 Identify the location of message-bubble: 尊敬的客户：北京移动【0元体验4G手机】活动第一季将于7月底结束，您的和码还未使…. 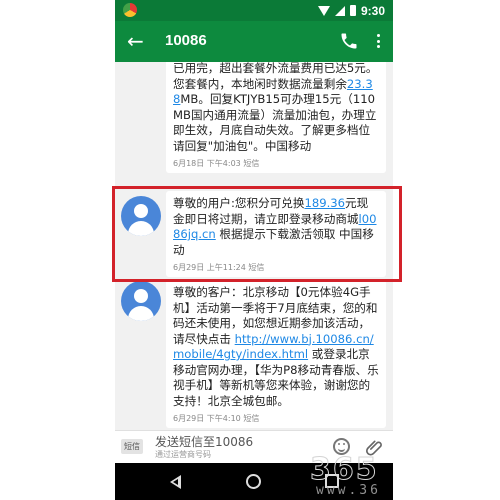
(276, 354).